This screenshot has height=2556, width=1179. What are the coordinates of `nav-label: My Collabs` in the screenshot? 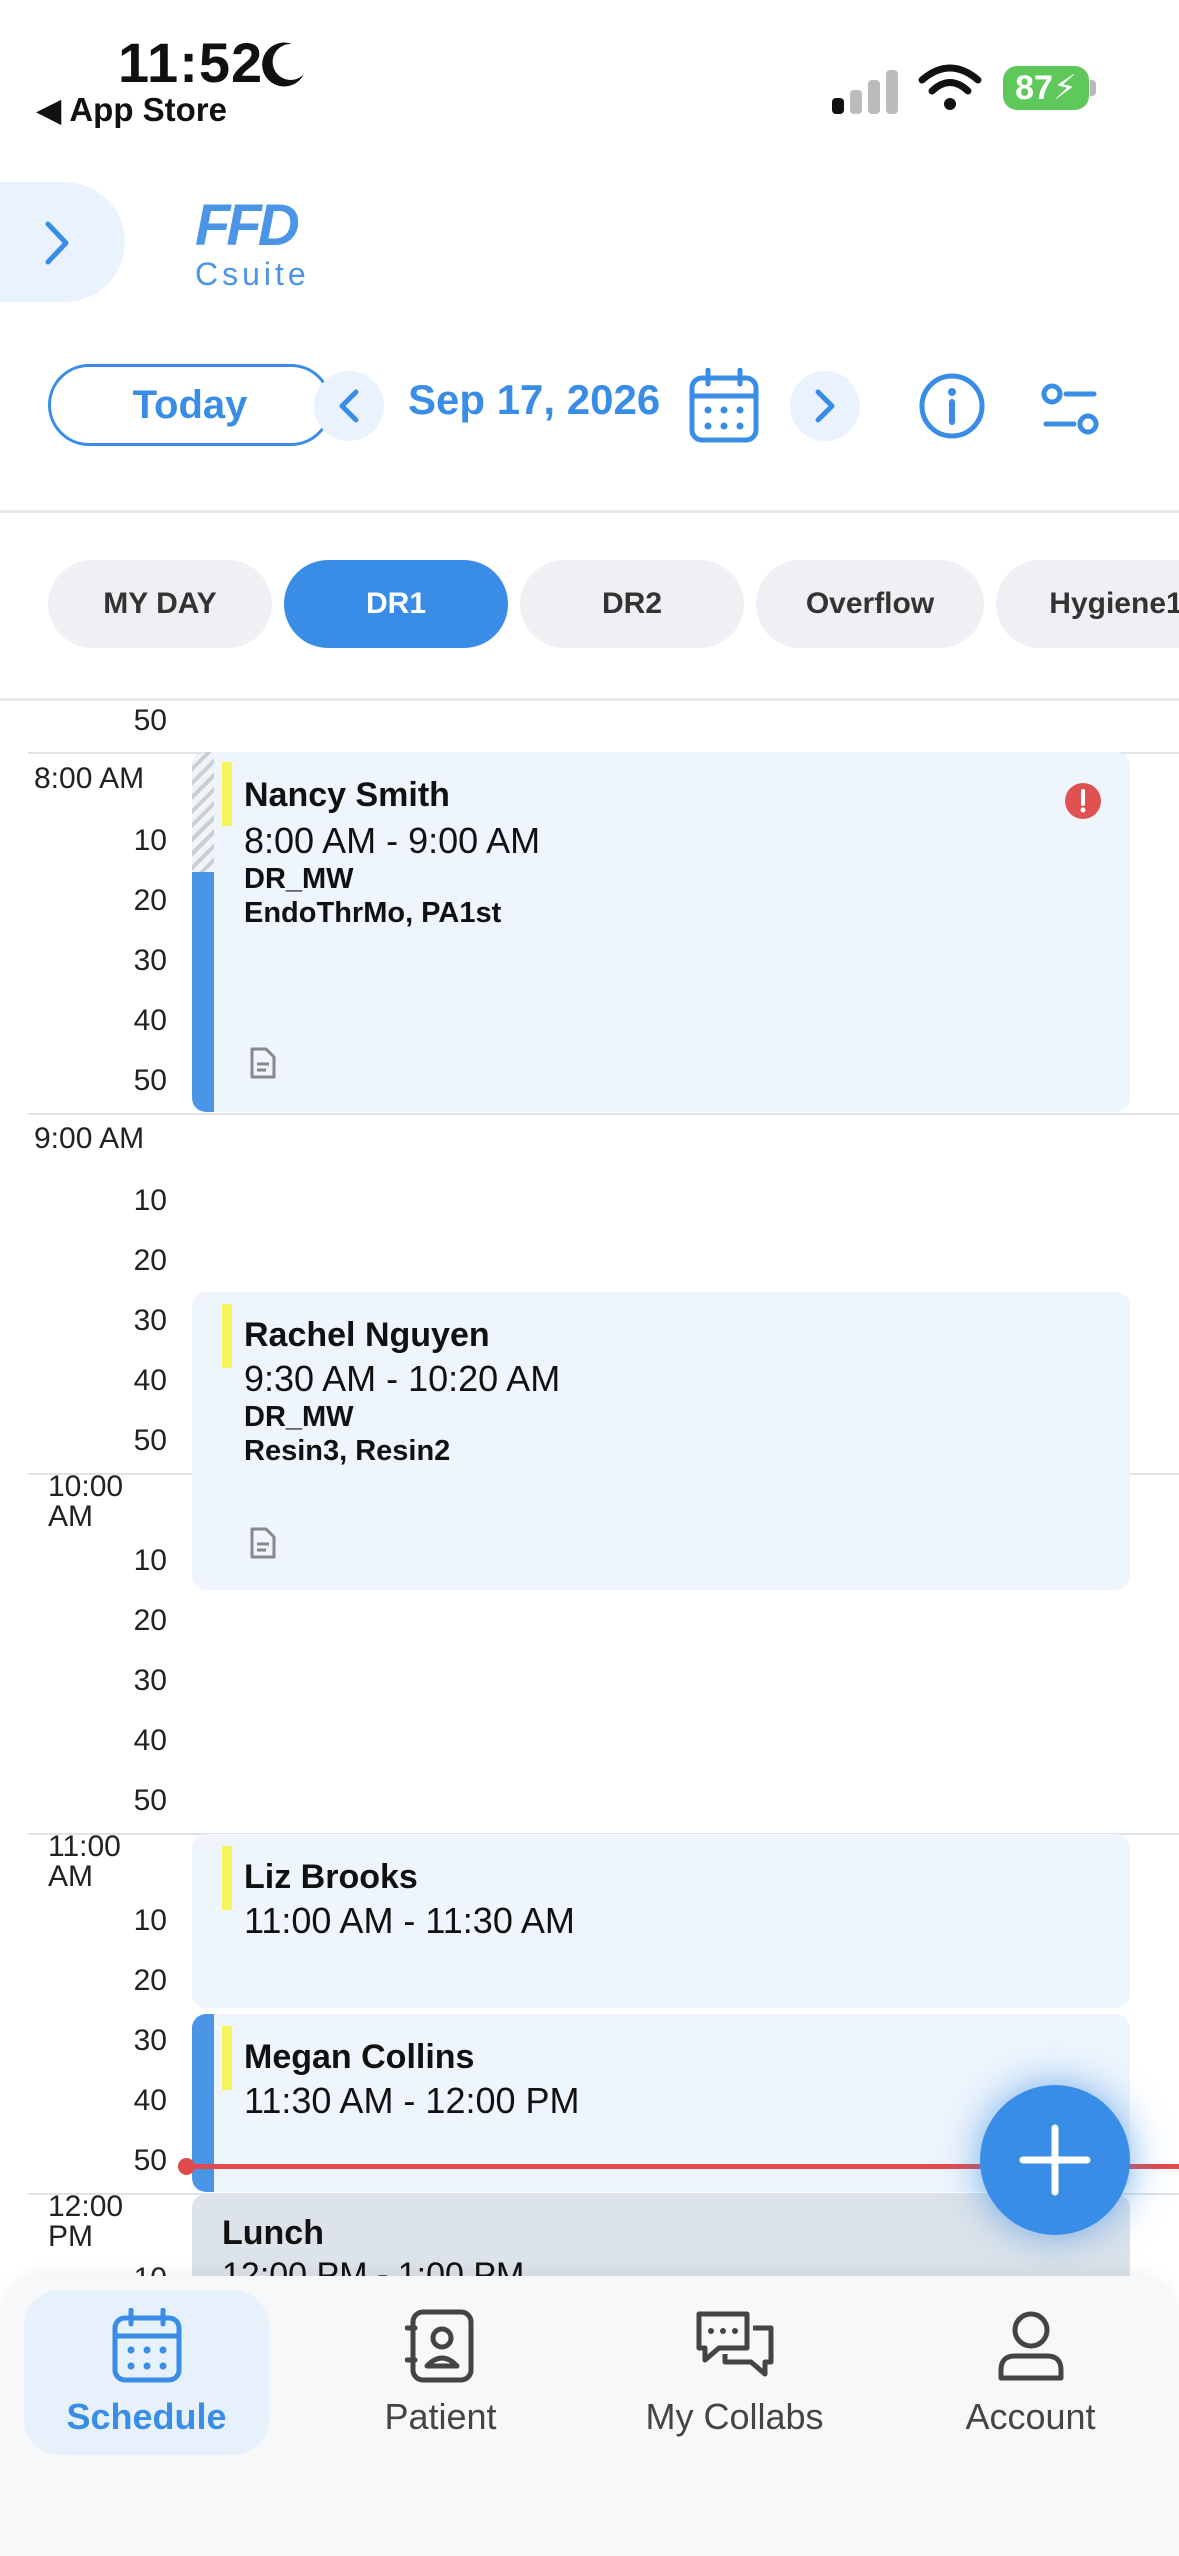 It's located at (734, 2416).